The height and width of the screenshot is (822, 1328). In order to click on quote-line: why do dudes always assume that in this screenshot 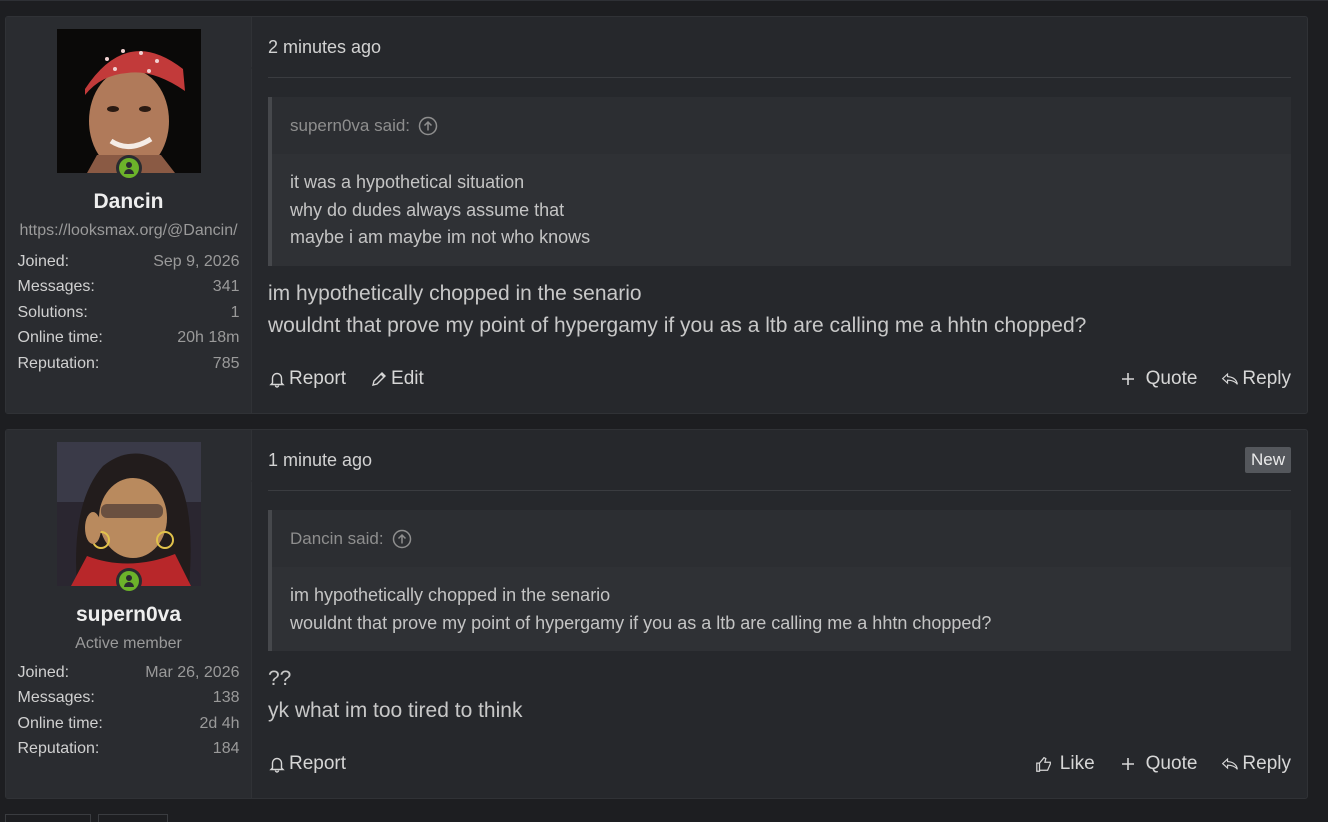, I will do `click(427, 209)`.